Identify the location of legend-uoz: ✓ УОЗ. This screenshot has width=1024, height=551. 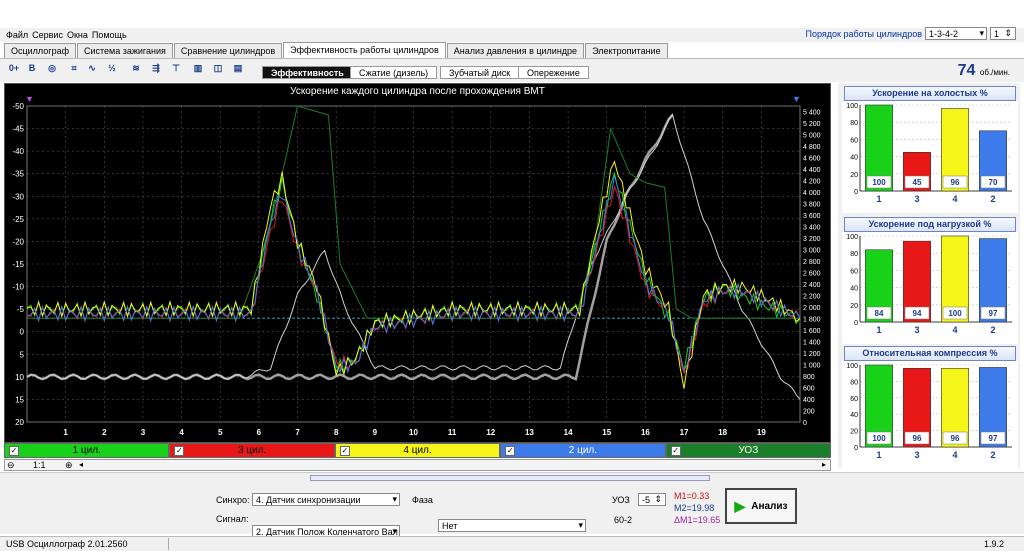
(748, 450).